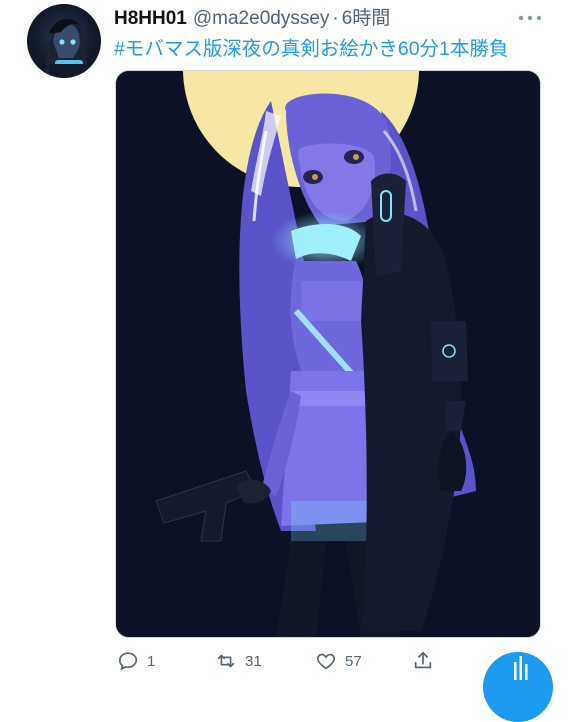 The height and width of the screenshot is (722, 569). What do you see at coordinates (284, 663) in the screenshot?
I see `tweet-actions: 1 31 57` at bounding box center [284, 663].